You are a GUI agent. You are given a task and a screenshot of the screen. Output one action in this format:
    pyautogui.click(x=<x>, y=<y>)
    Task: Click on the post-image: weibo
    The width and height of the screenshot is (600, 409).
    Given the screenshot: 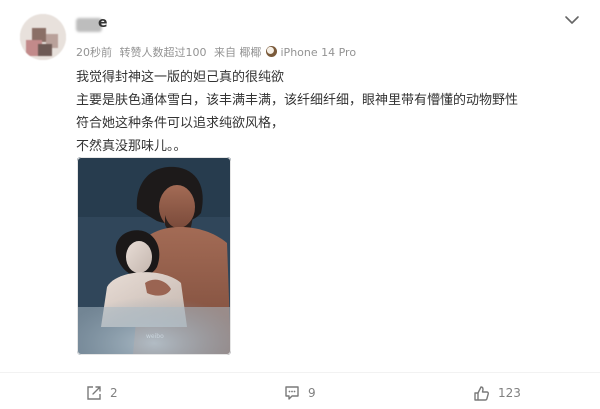 What is the action you would take?
    pyautogui.click(x=154, y=256)
    